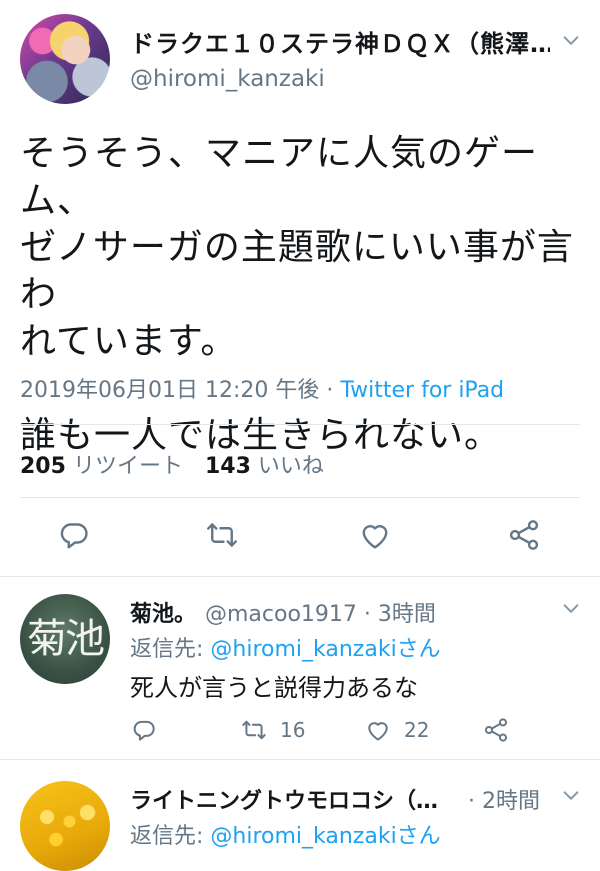 This screenshot has height=871, width=600. Describe the element at coordinates (272, 728) in the screenshot. I see `reply-retweet-button: 16` at that location.